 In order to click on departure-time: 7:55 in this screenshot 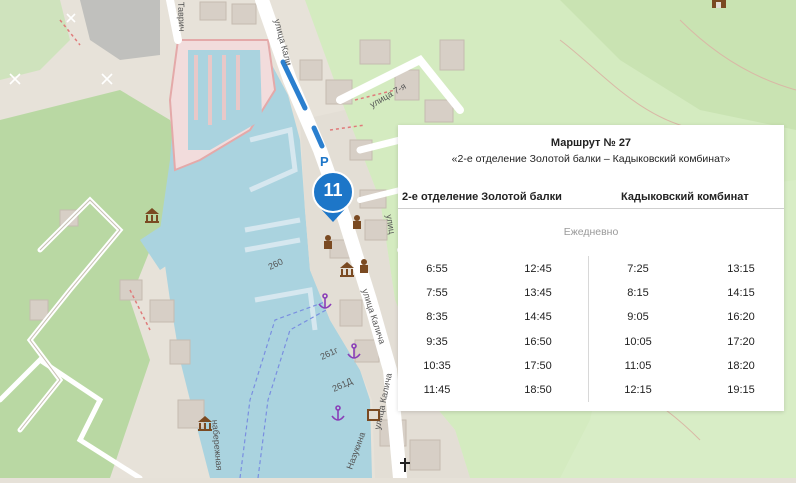, I will do `click(437, 293)`.